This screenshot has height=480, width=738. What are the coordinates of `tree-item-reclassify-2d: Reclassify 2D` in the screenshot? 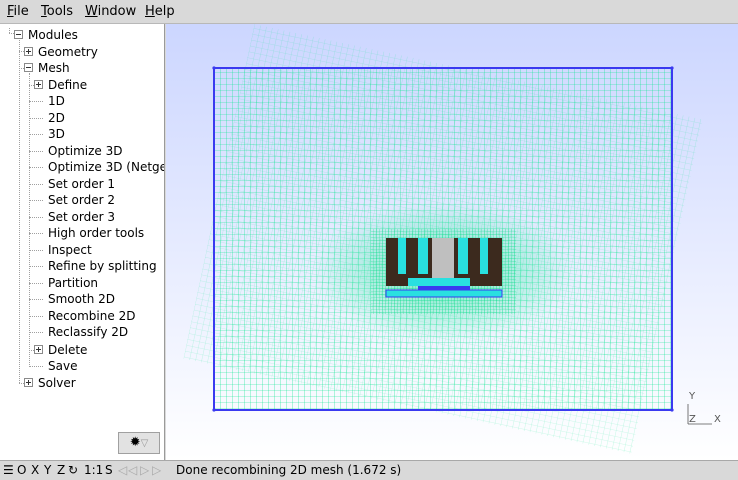 It's located at (82, 332).